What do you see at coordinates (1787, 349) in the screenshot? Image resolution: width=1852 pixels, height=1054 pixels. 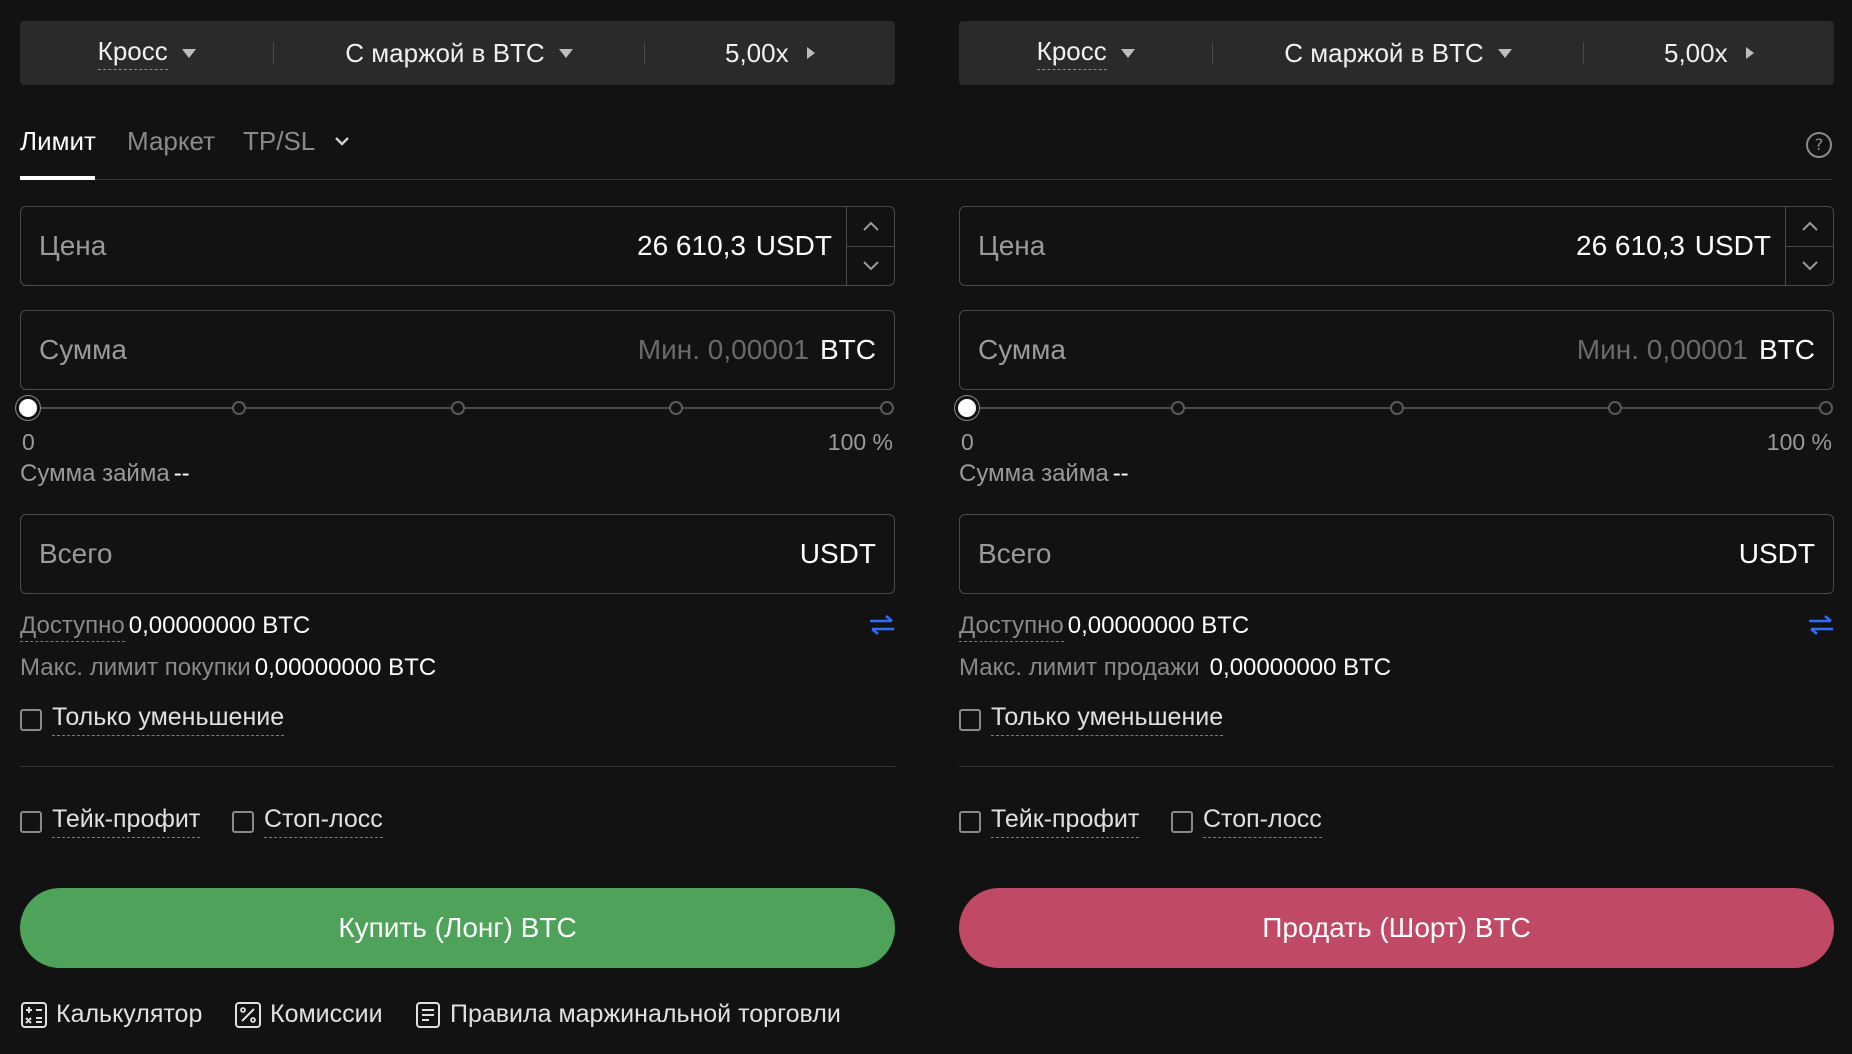 I see `amount-unit: BTC` at bounding box center [1787, 349].